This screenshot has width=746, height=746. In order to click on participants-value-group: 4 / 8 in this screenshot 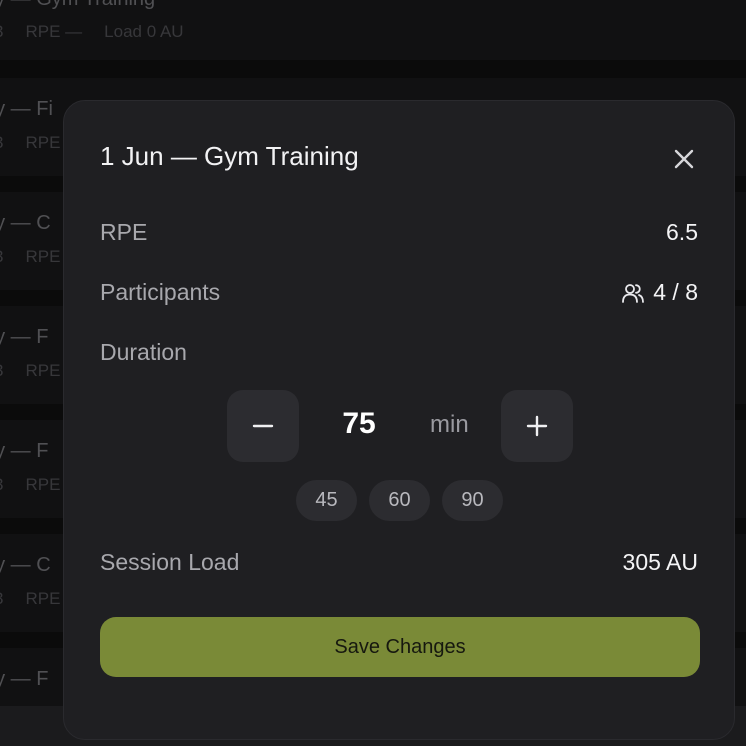, I will do `click(659, 292)`.